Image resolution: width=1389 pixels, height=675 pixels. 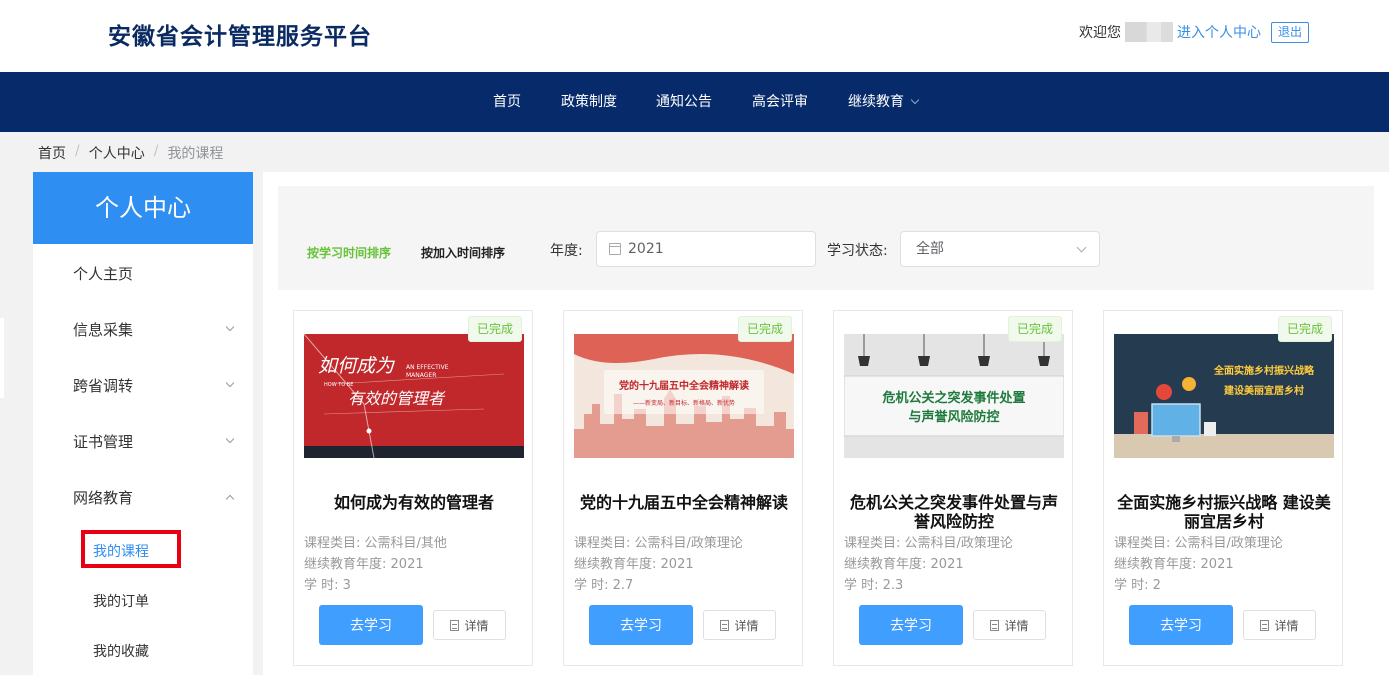 I want to click on page-edge-tab, so click(x=2, y=358).